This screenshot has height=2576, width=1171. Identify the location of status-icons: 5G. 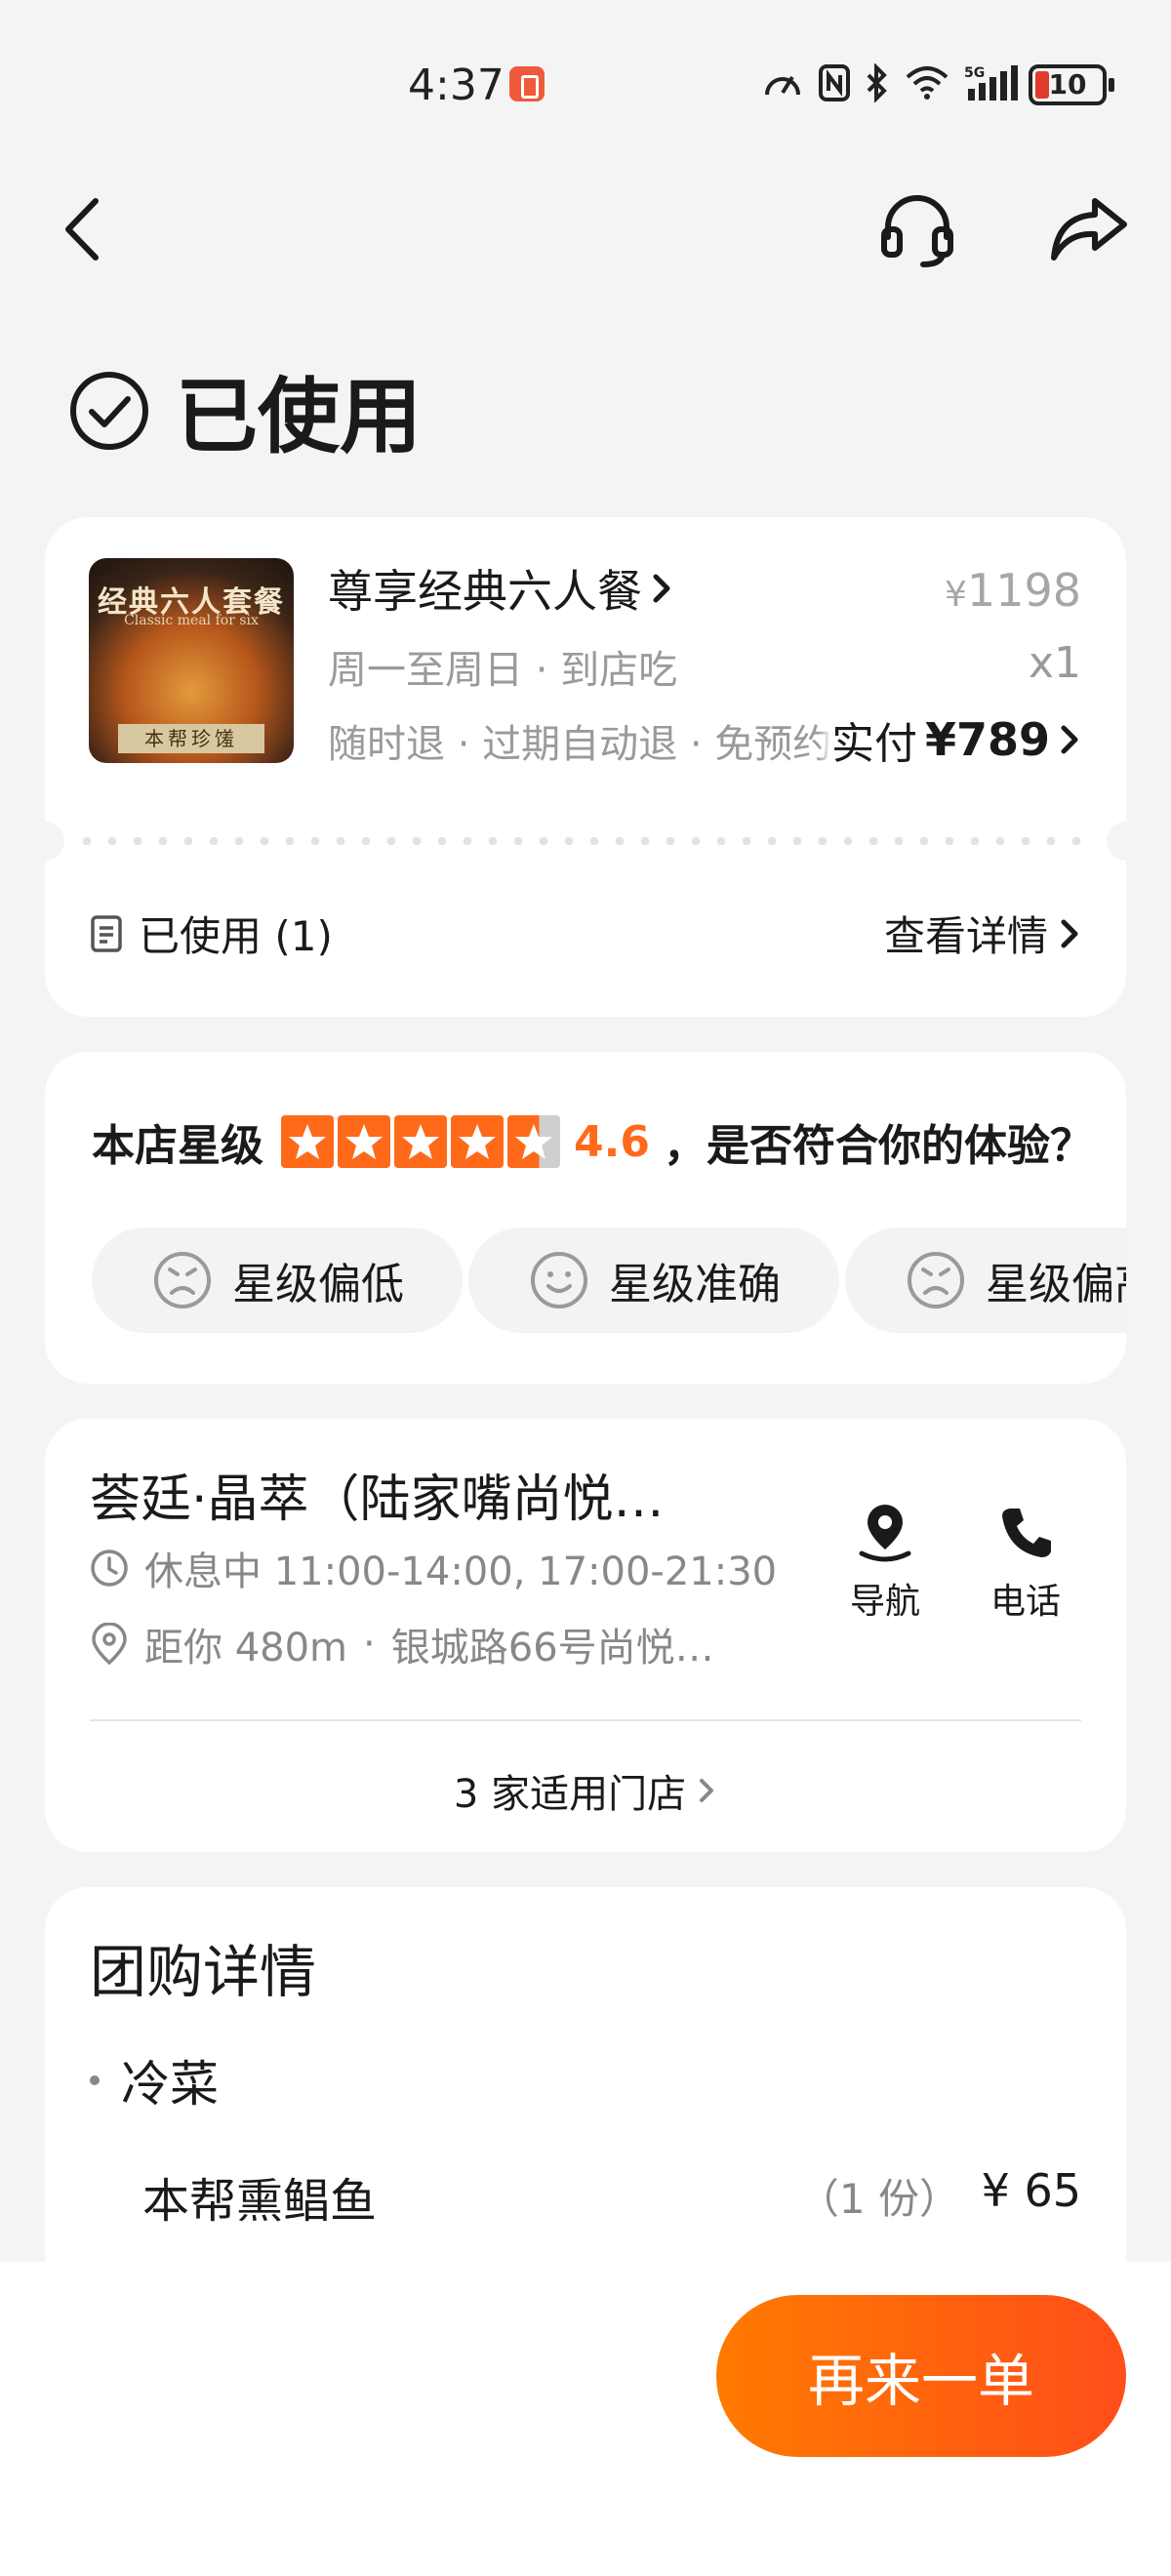
(890, 83).